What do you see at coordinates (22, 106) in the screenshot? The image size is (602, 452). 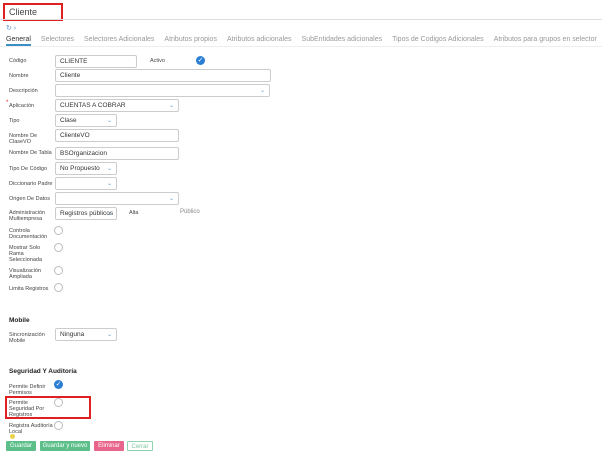 I see `aplicacion-label: Aplicación` at bounding box center [22, 106].